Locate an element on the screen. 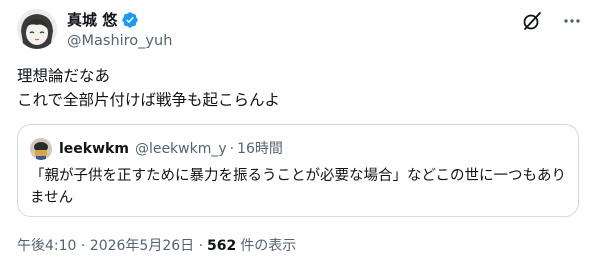  quoted-header: leekwkm @leekwkm_y · 16時間 is located at coordinates (171, 149).